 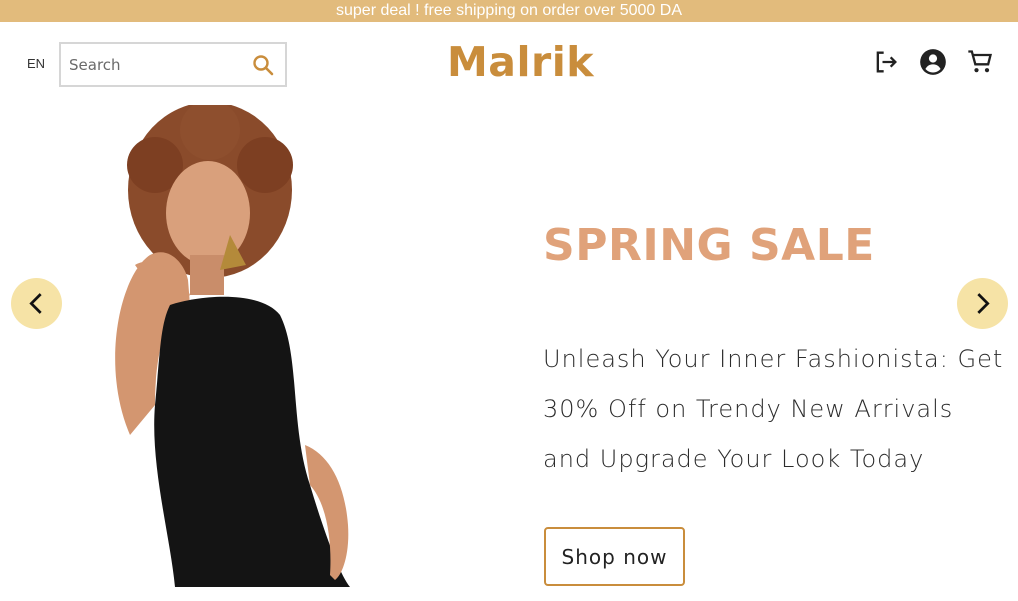 What do you see at coordinates (933, 62) in the screenshot?
I see `account-icon` at bounding box center [933, 62].